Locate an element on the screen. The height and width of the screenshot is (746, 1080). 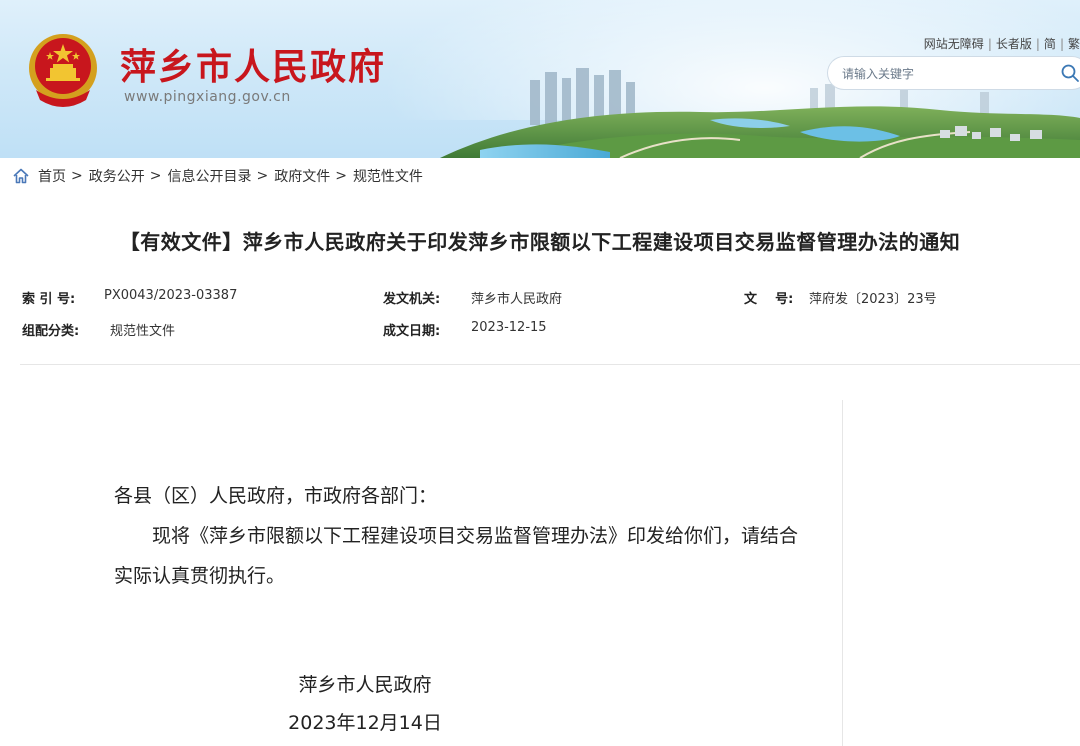
category-value: 规范性文件 is located at coordinates (143, 331).